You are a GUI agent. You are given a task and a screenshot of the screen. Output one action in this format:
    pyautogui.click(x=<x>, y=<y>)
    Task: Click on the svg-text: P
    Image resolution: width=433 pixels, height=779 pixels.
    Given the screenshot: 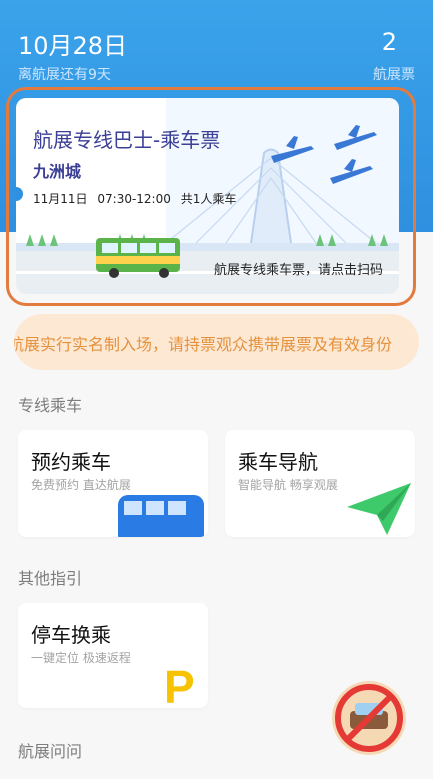 What is the action you would take?
    pyautogui.click(x=179, y=684)
    